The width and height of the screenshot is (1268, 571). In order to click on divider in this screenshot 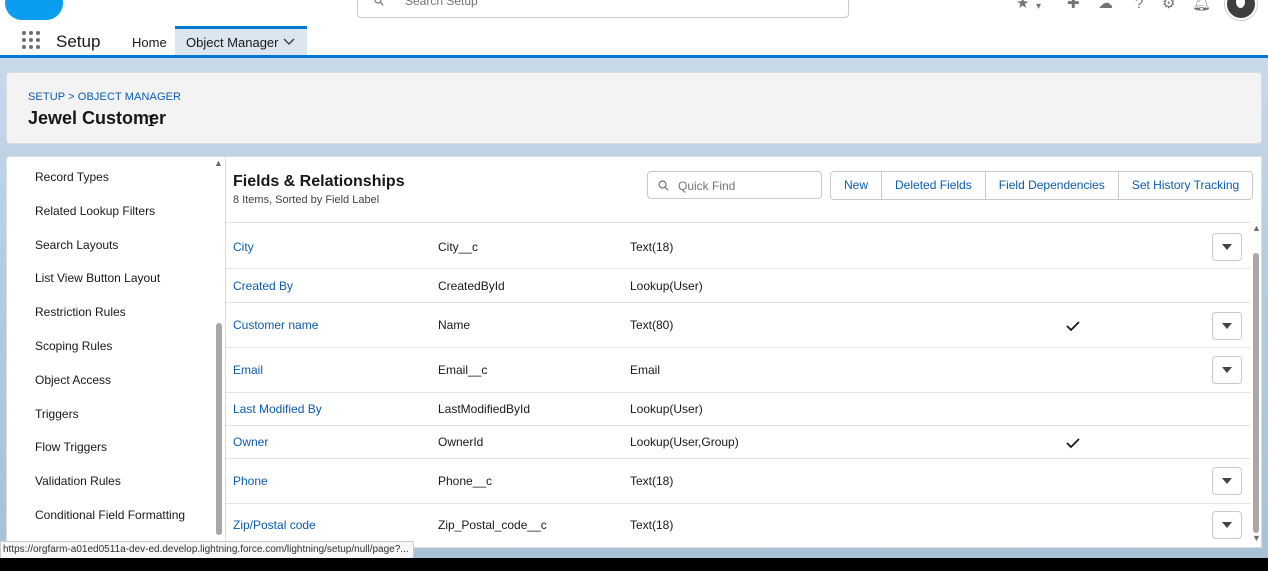, I will do `click(738, 222)`.